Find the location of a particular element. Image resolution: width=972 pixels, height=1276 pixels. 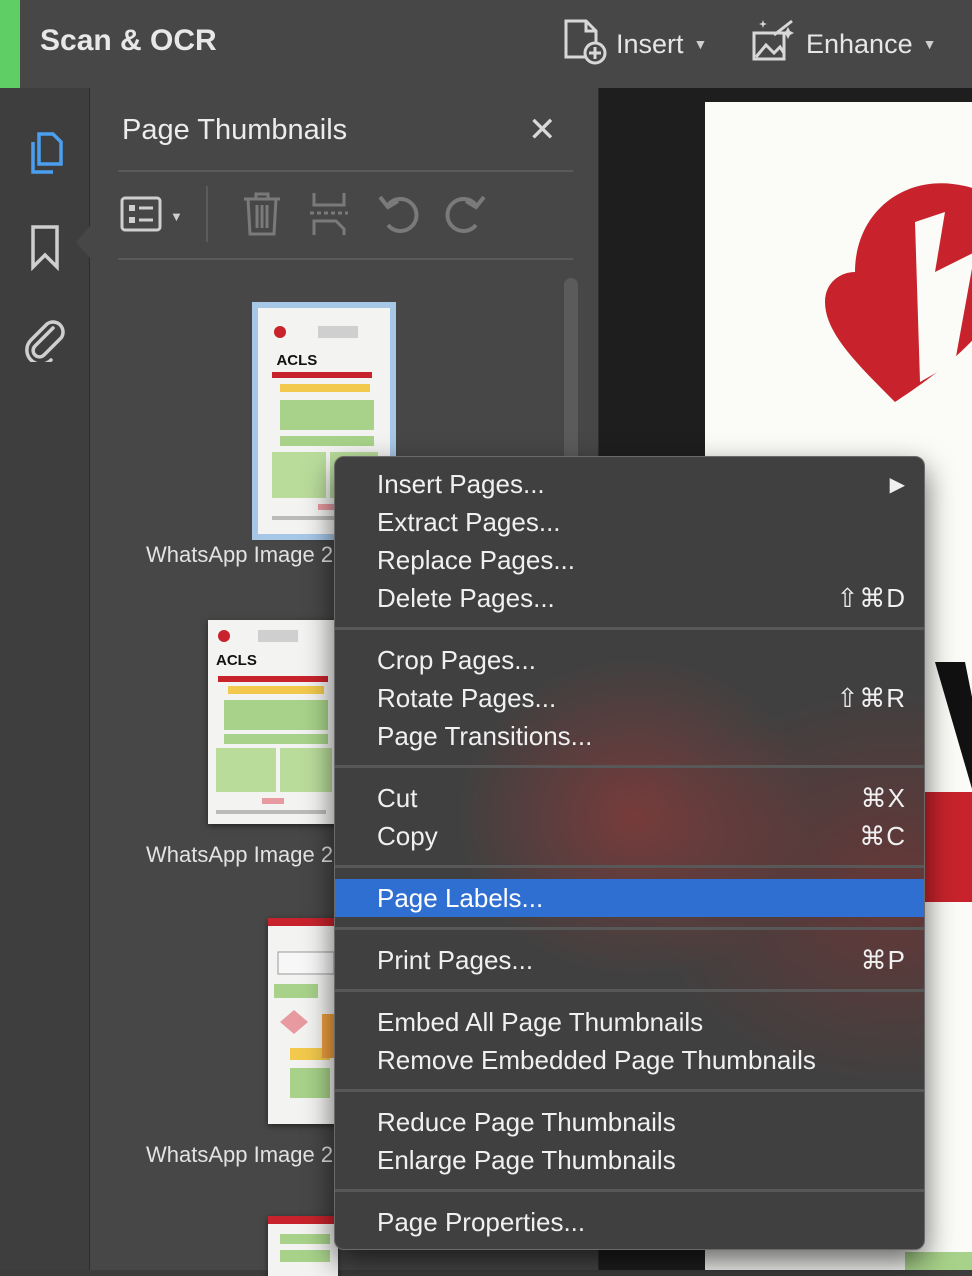

attachments-tab is located at coordinates (45, 341).